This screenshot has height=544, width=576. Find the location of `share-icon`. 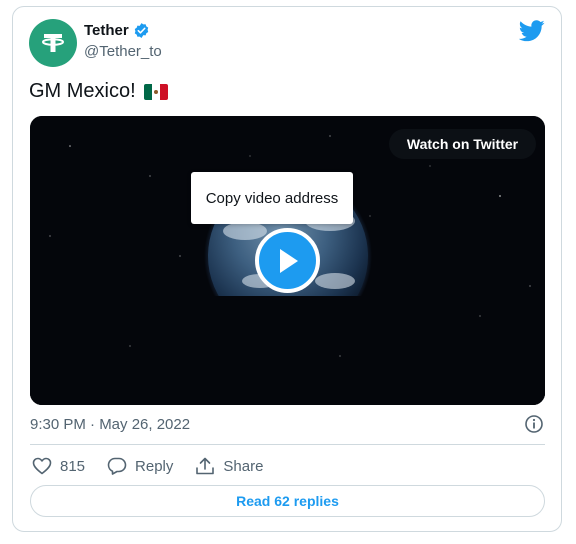

share-icon is located at coordinates (205, 466).